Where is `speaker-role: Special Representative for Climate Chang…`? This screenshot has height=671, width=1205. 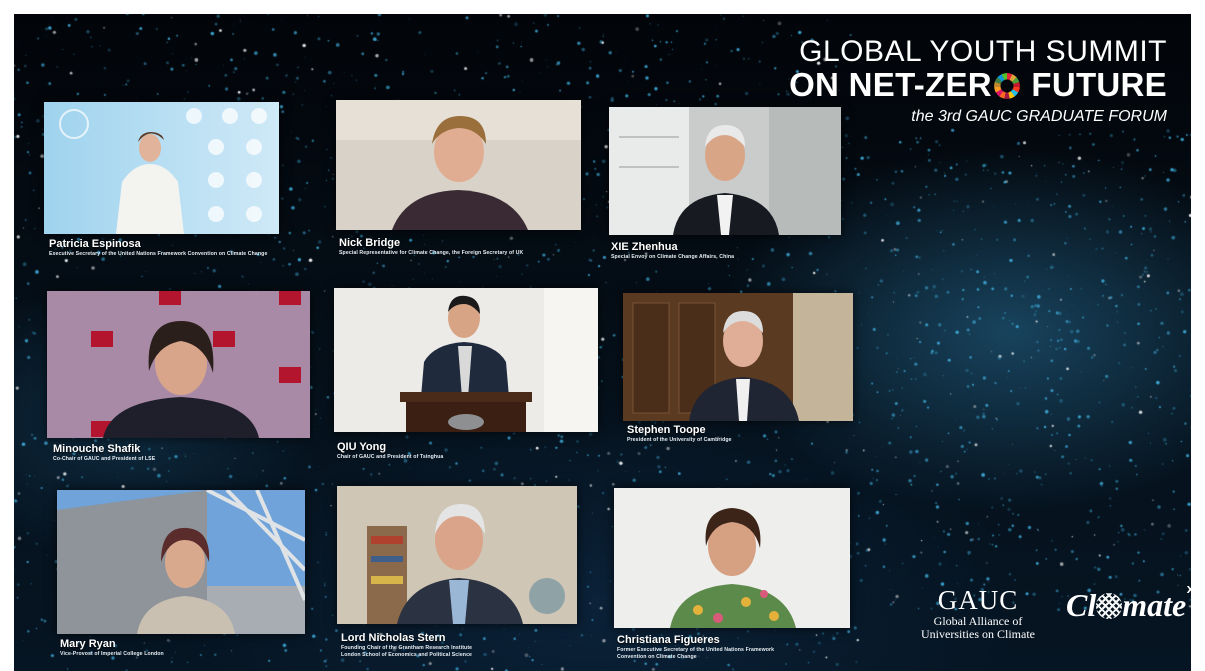 speaker-role: Special Representative for Climate Chang… is located at coordinates (431, 253).